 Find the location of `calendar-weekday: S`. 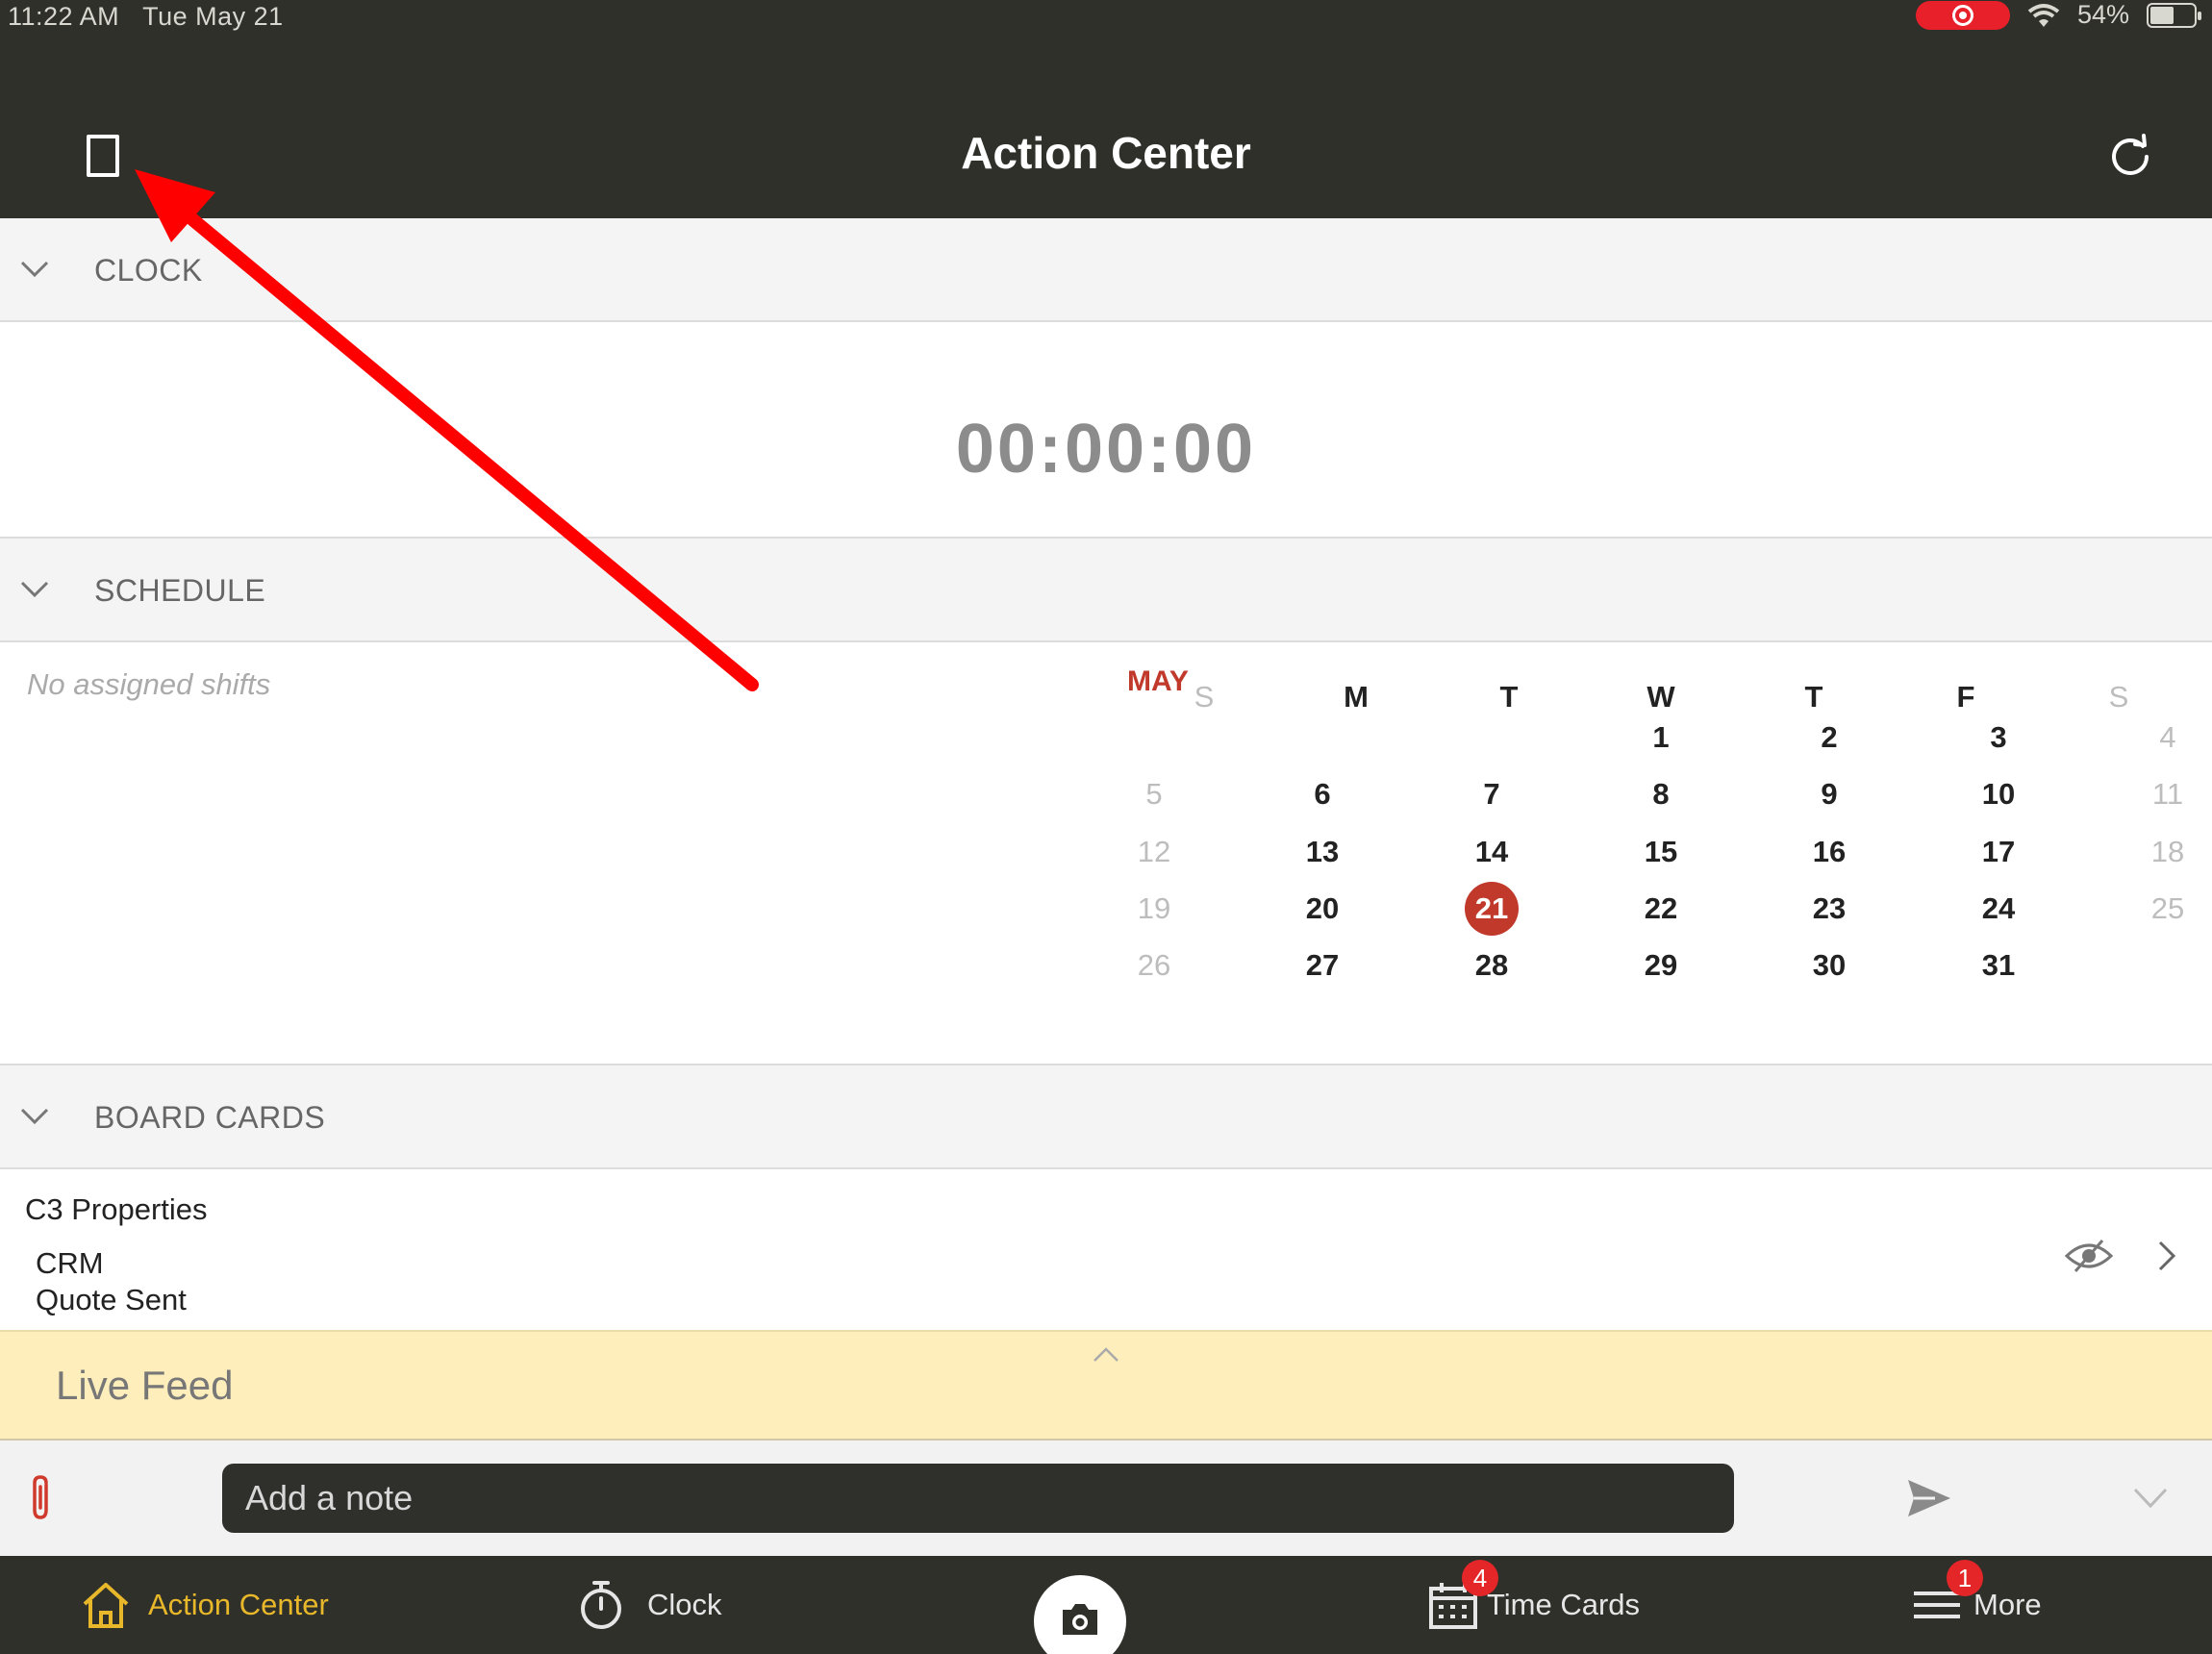

calendar-weekday: S is located at coordinates (1204, 697).